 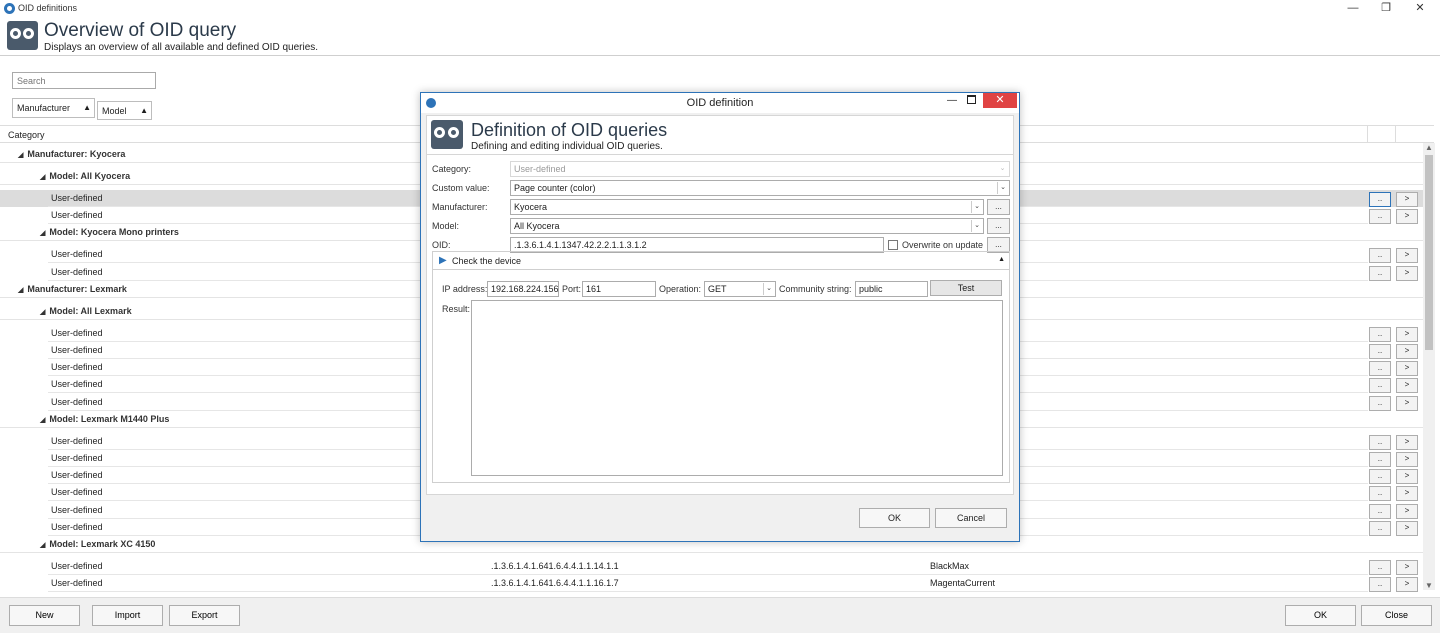 I want to click on window-close-button: ✕, so click(x=1420, y=8).